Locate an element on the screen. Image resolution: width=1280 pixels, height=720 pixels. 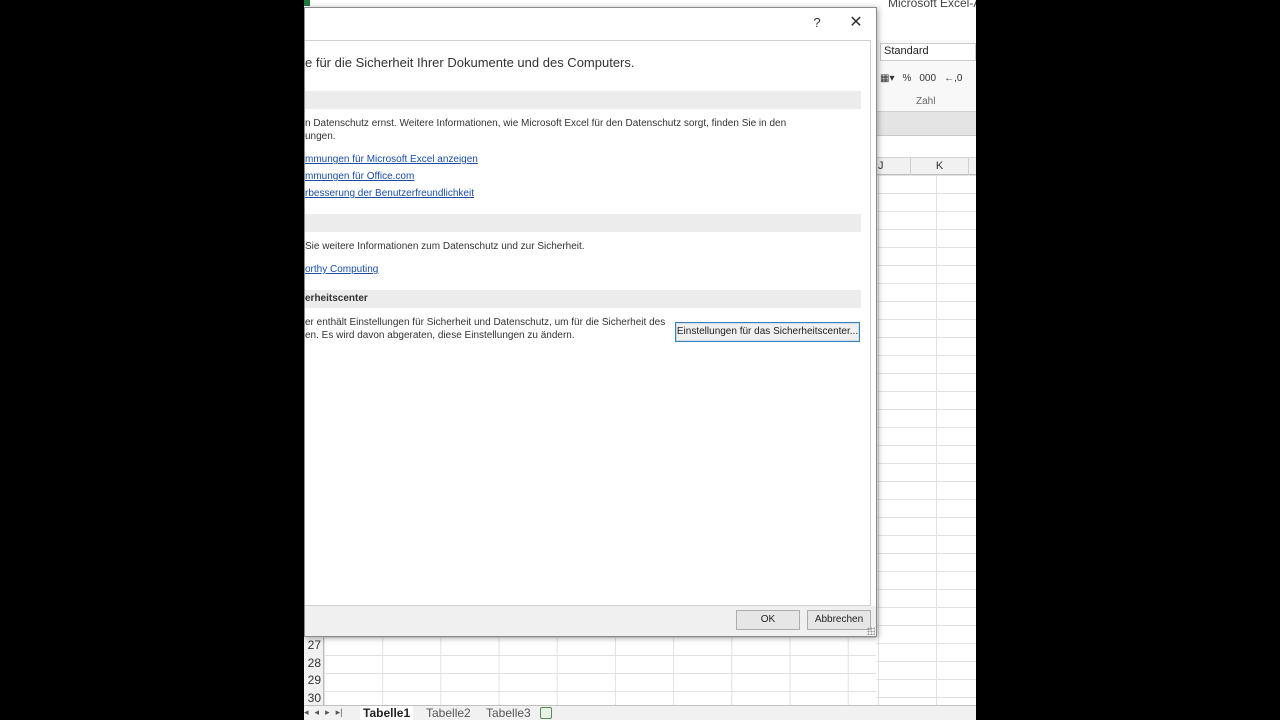
ok-button: OK is located at coordinates (768, 620).